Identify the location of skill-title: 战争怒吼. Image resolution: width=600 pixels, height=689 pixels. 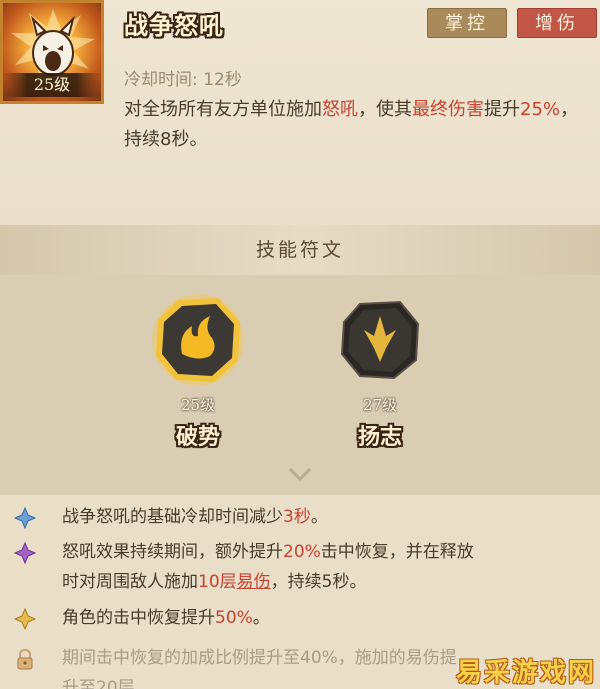
(174, 26).